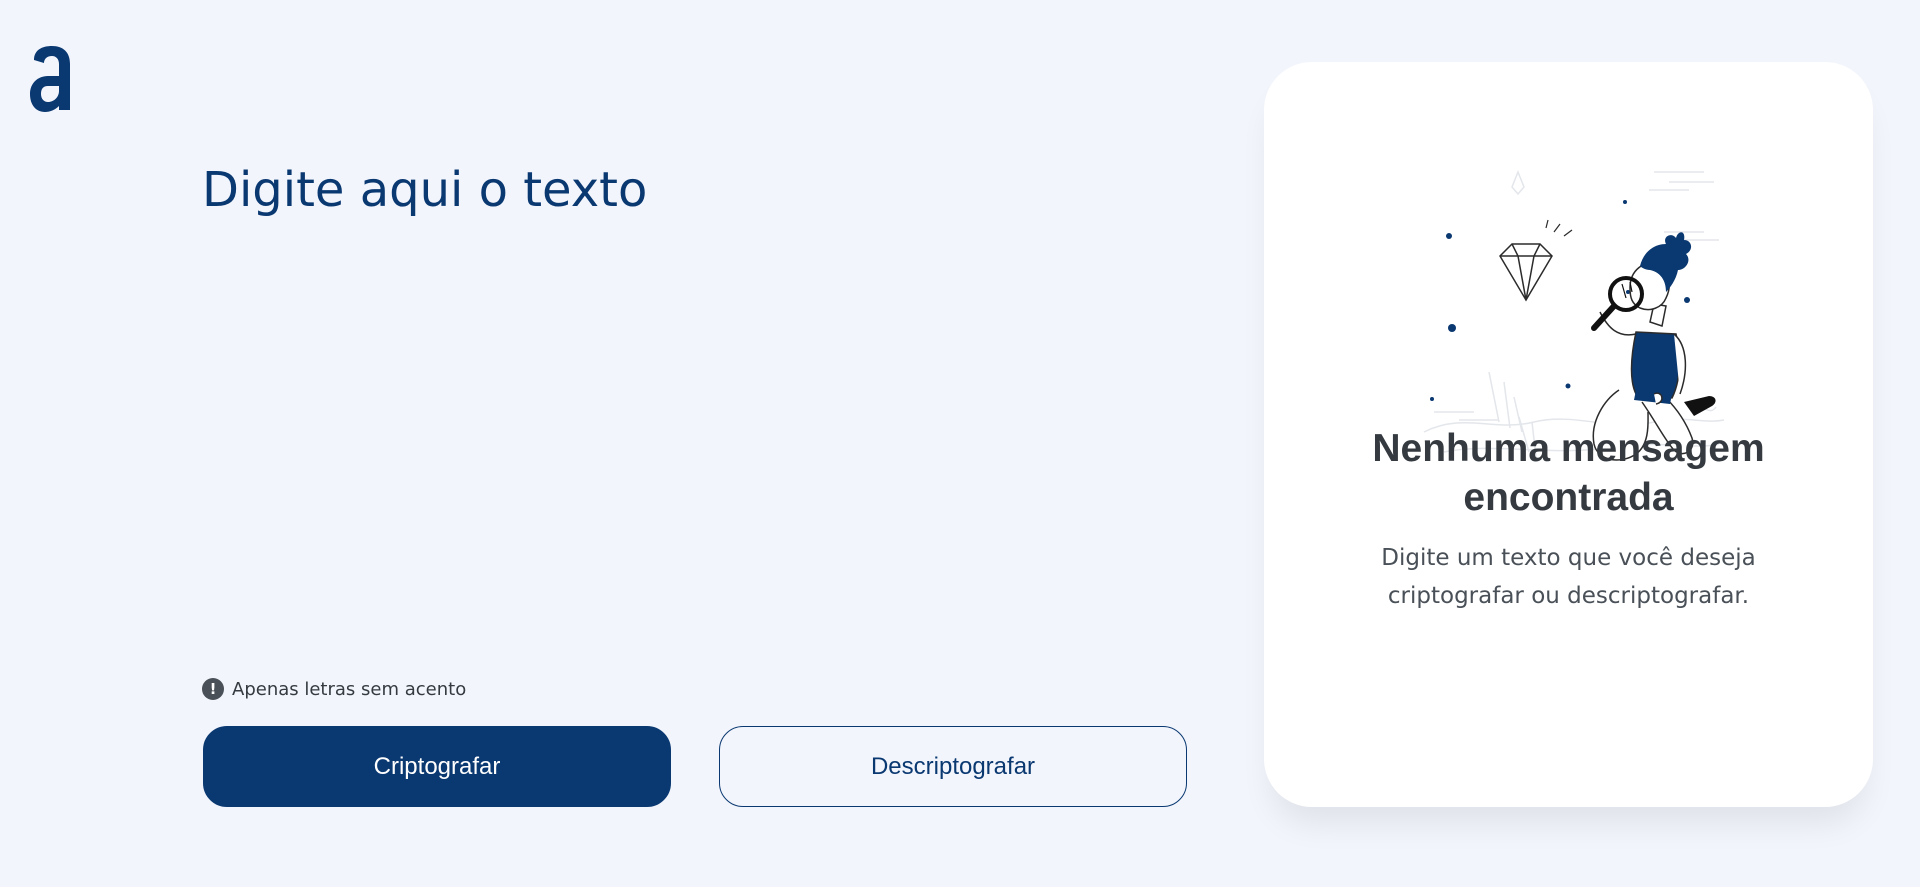 This screenshot has width=1920, height=887. Describe the element at coordinates (52, 79) in the screenshot. I see `alura-logo-icon` at that location.